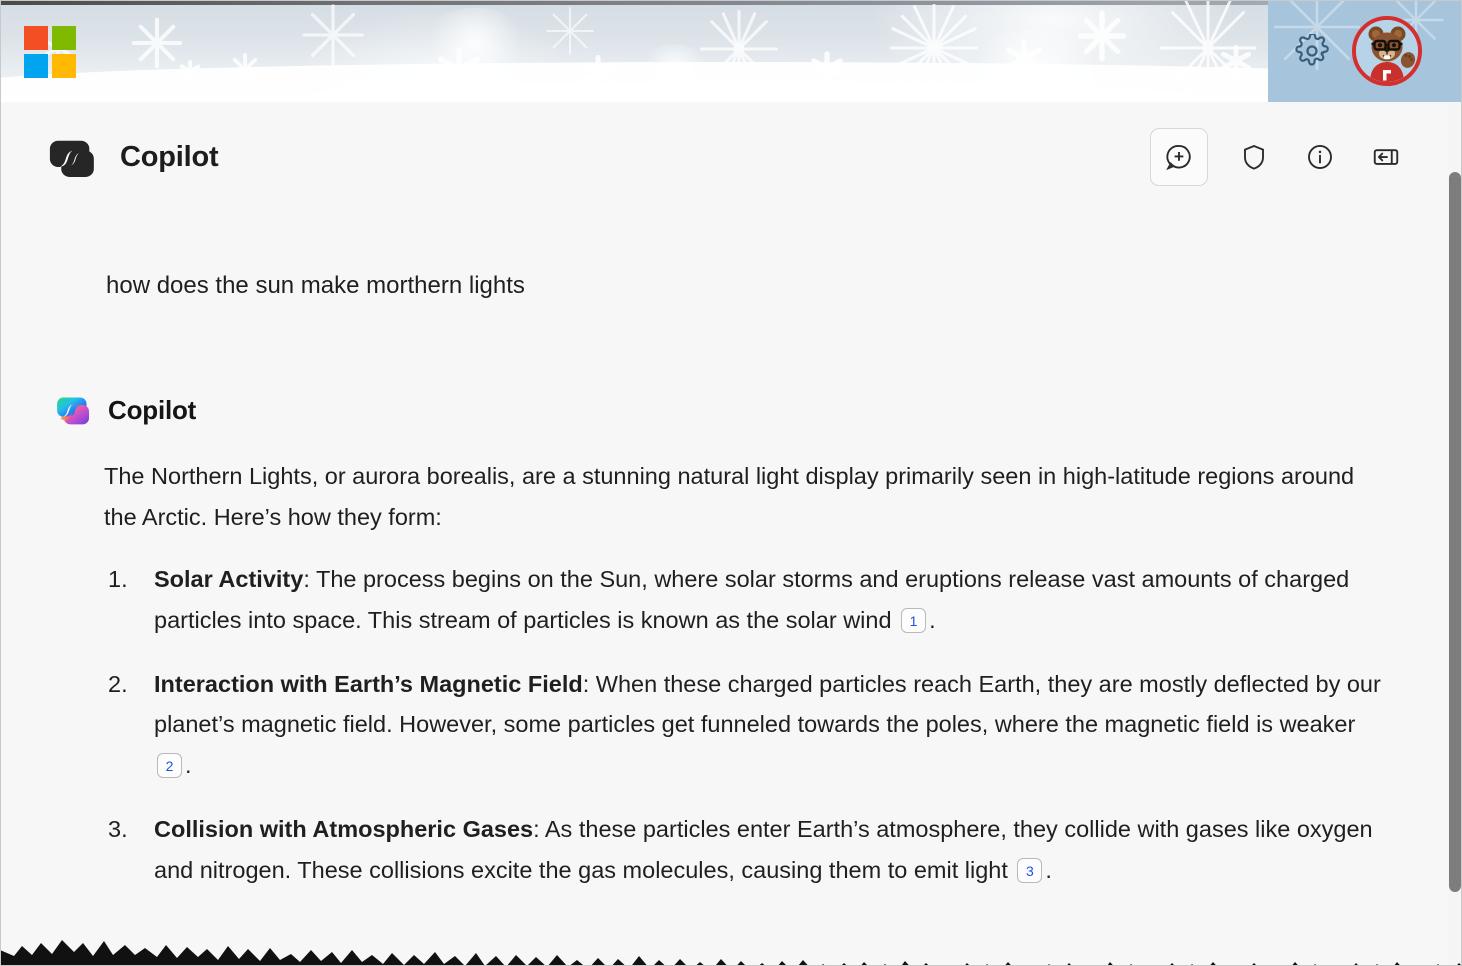 This screenshot has height=966, width=1462. What do you see at coordinates (724, 157) in the screenshot?
I see `copilot-app-header: Copilot` at bounding box center [724, 157].